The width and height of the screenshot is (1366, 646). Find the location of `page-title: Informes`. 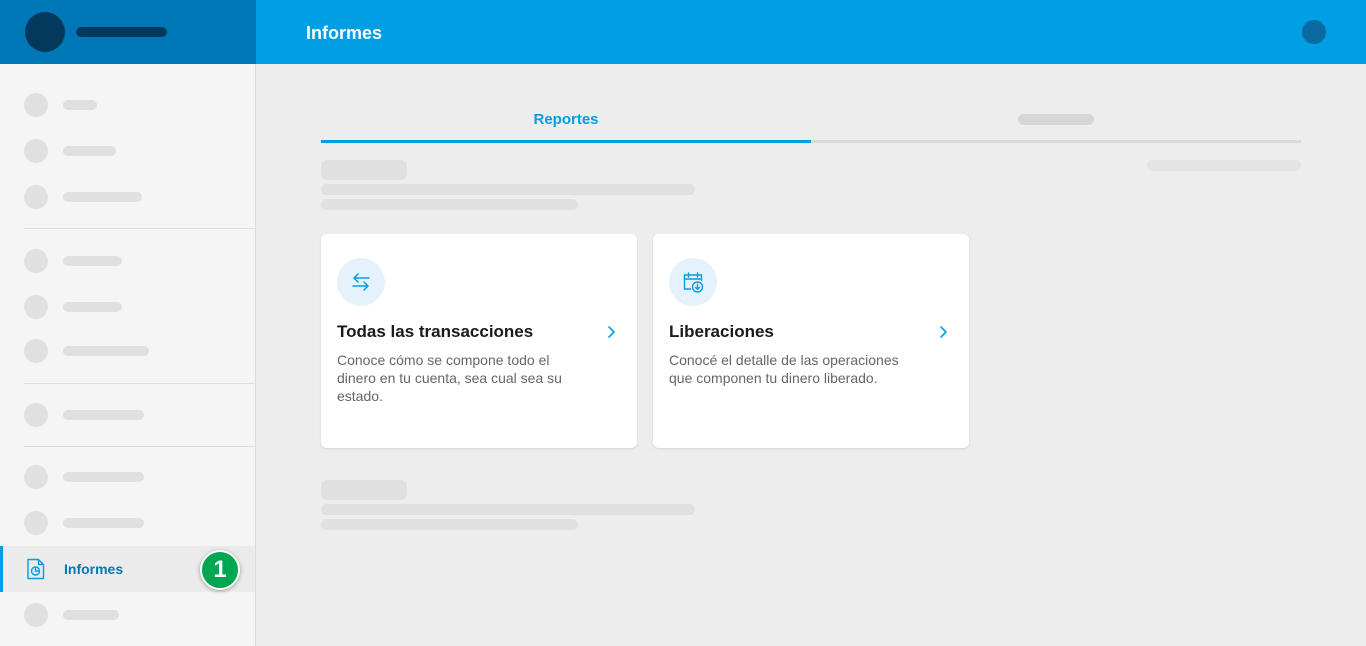

page-title: Informes is located at coordinates (344, 33).